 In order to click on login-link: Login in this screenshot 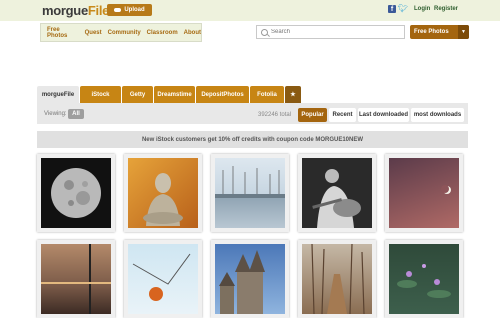, I will do `click(422, 9)`.